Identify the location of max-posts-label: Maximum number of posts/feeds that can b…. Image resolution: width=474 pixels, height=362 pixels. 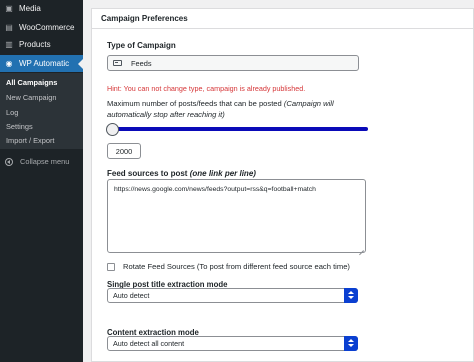
(242, 109).